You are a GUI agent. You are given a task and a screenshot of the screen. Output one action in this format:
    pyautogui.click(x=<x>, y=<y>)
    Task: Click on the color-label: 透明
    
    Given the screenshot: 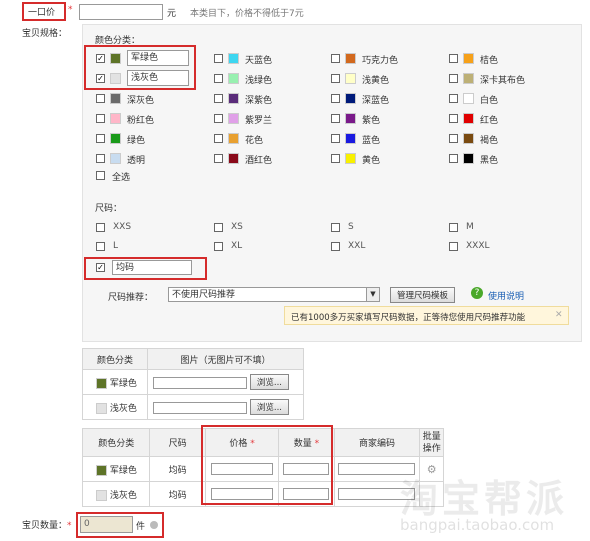 What is the action you would take?
    pyautogui.click(x=136, y=161)
    